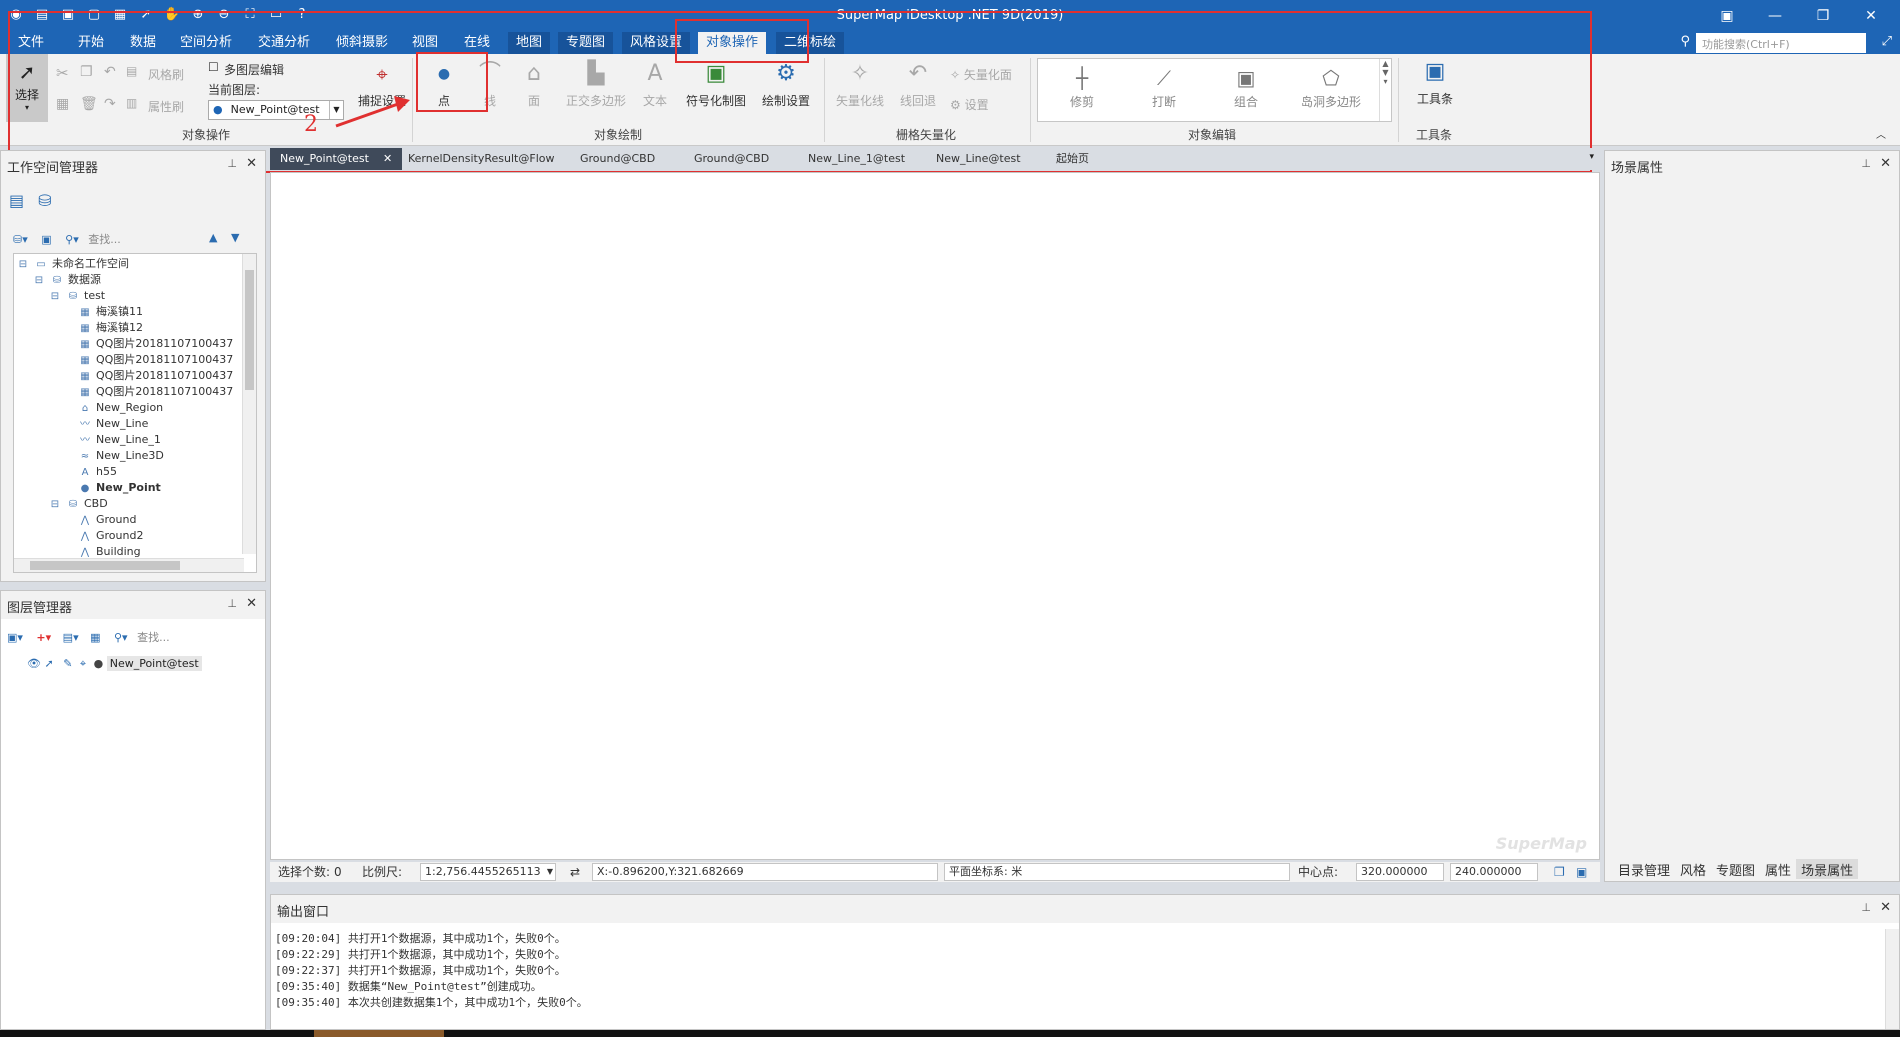 The image size is (1900, 1037). What do you see at coordinates (481, 159) in the screenshot?
I see `doc-tab: KernelDensityResult@Flow` at bounding box center [481, 159].